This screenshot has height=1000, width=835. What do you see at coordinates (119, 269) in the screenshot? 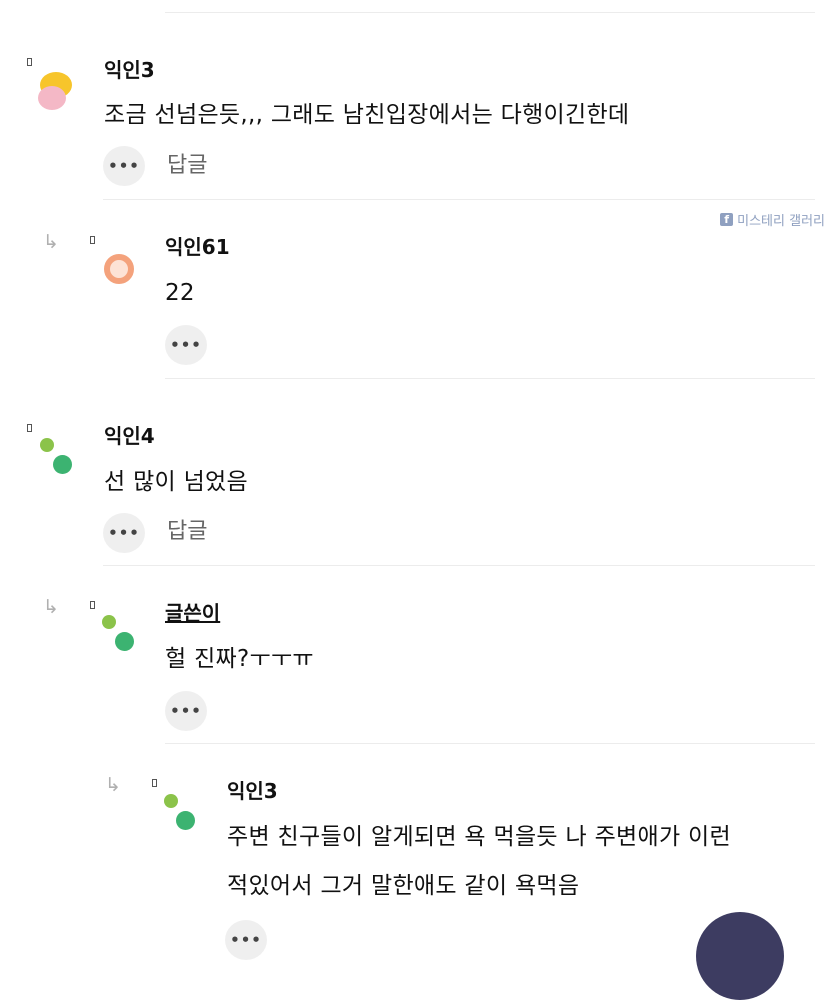
I see `avatar` at bounding box center [119, 269].